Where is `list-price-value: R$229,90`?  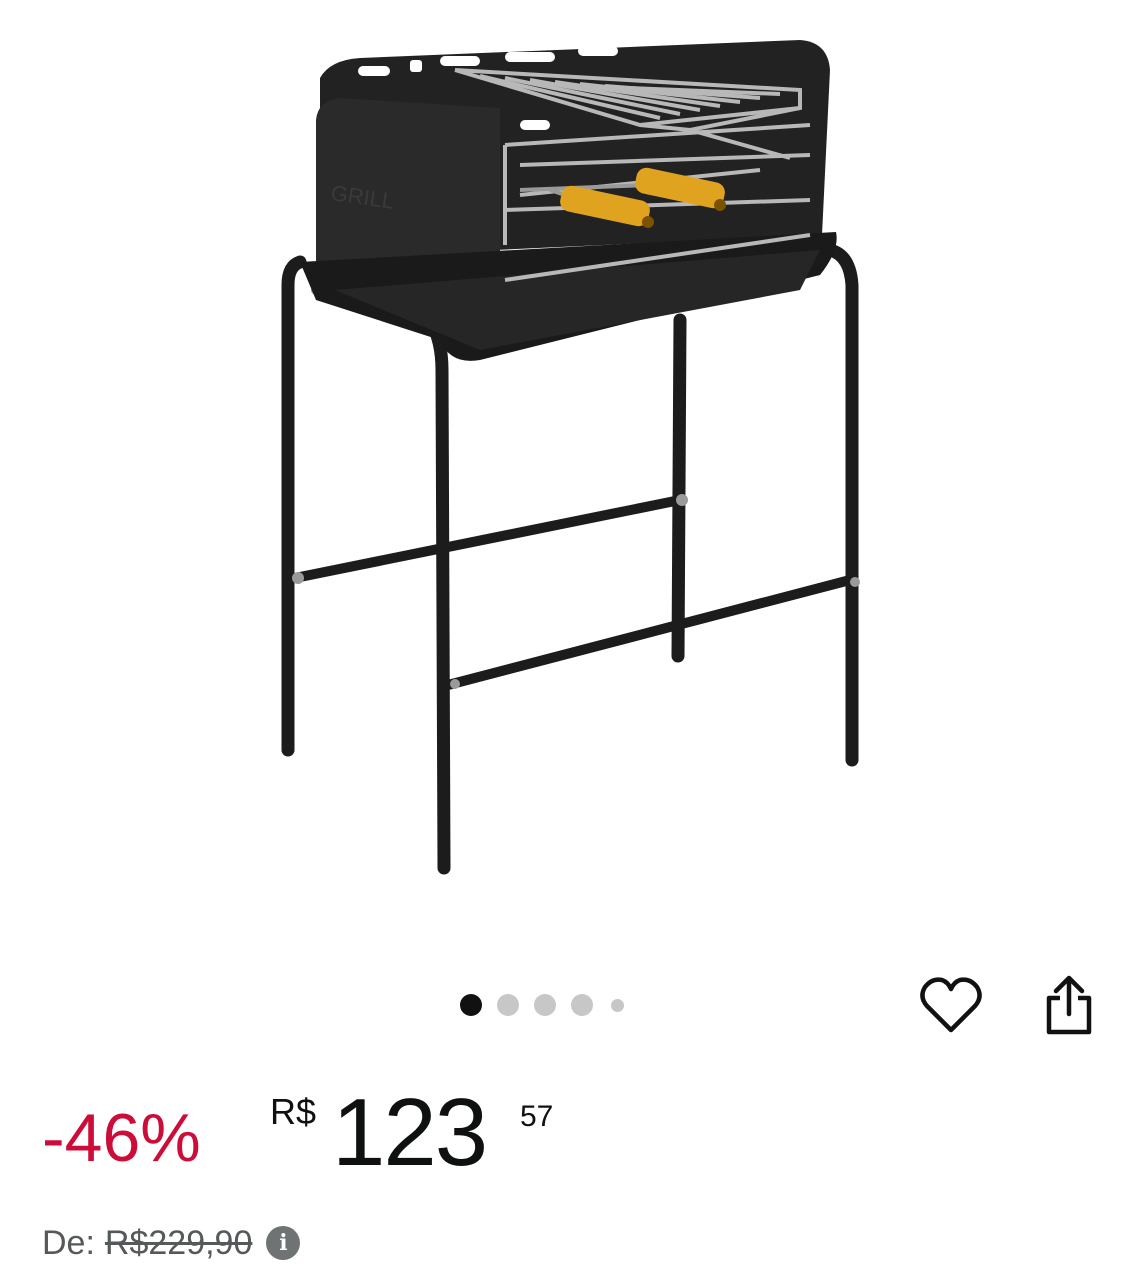
list-price-value: R$229,90 is located at coordinates (178, 1242).